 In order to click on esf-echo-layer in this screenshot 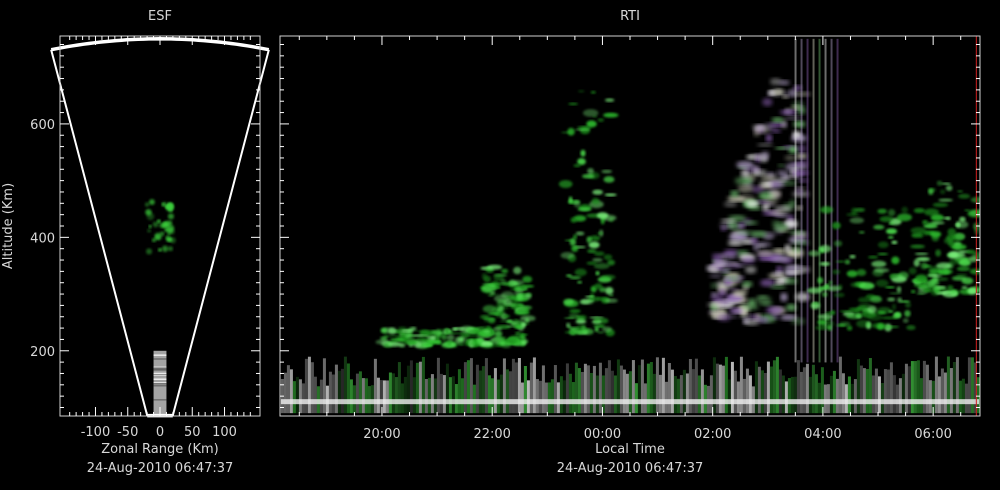, I will do `click(160, 307)`.